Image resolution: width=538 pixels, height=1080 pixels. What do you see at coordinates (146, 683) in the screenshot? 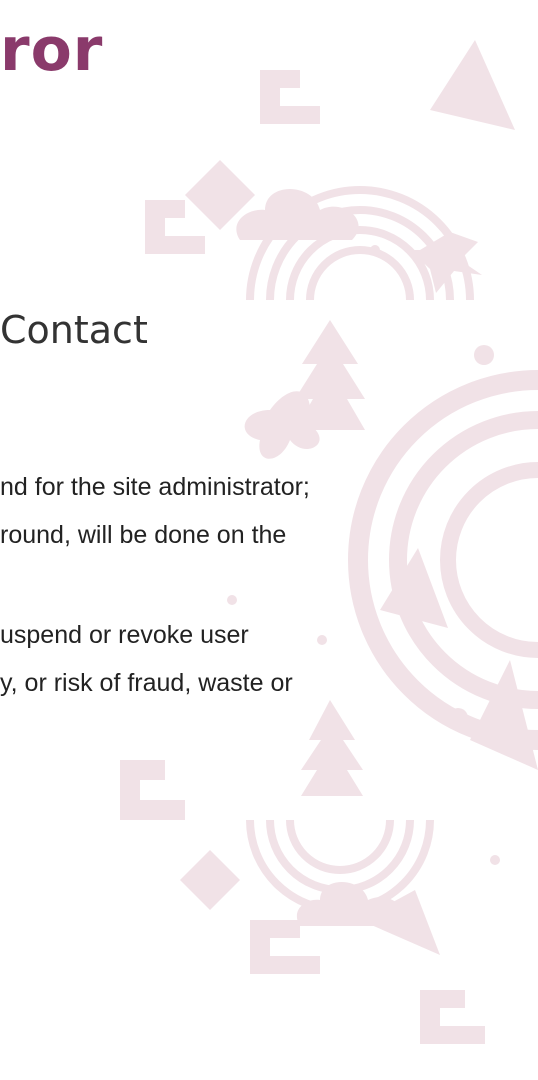
I see `body-line-4: y, or risk of fraud, waste or` at bounding box center [146, 683].